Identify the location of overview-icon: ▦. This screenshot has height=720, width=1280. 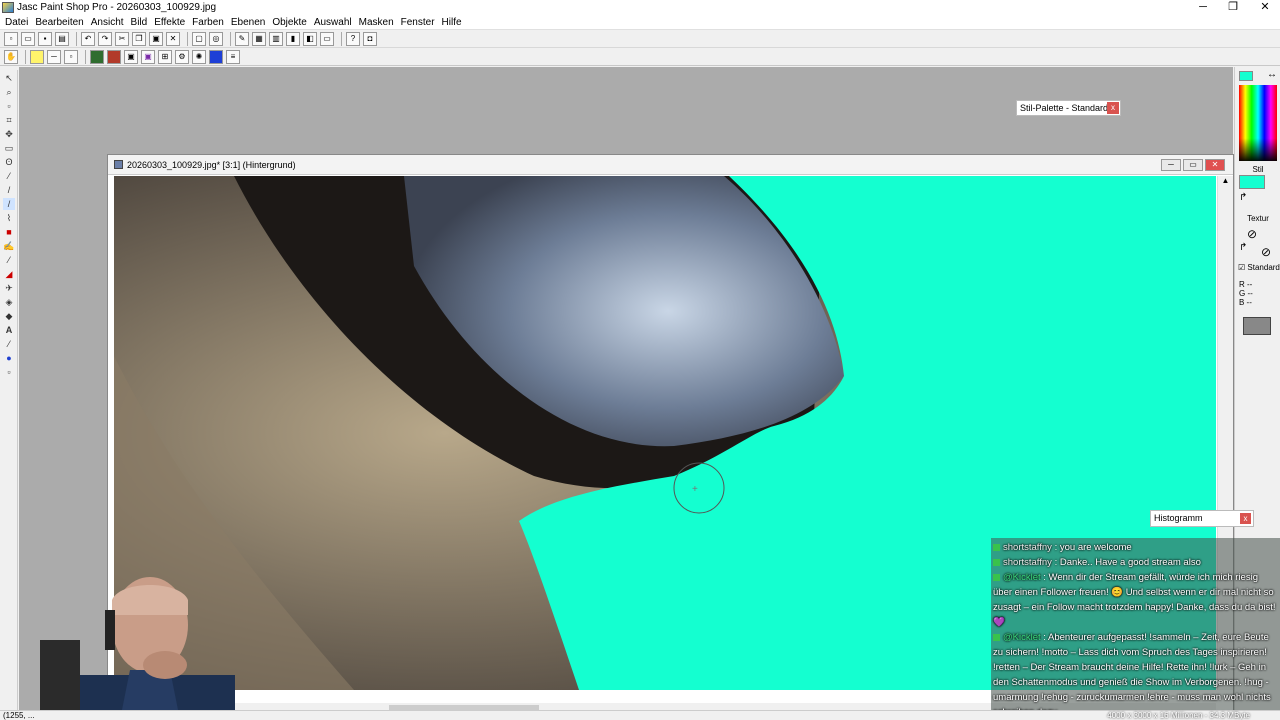
(259, 38).